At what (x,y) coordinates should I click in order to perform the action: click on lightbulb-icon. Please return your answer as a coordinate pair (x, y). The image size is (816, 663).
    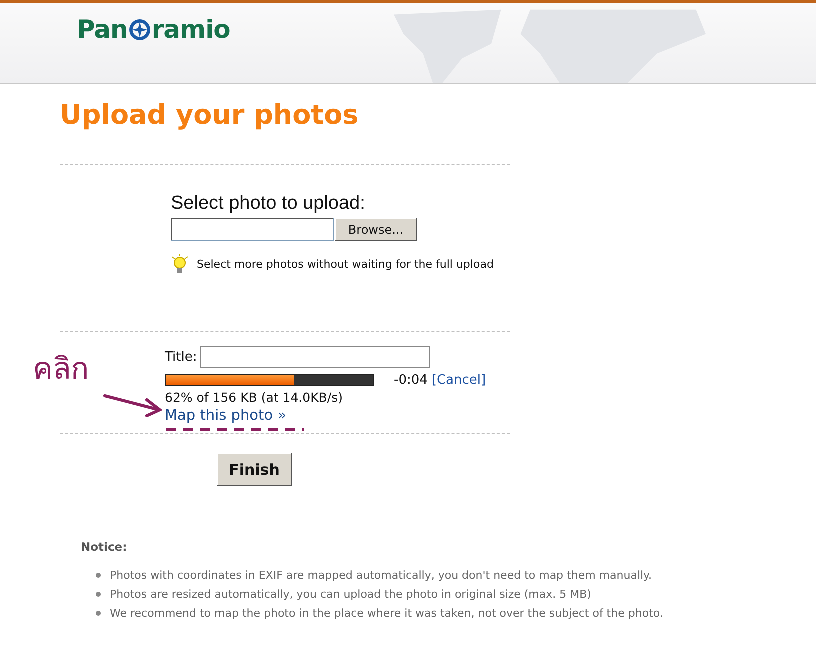
    Looking at the image, I should click on (180, 264).